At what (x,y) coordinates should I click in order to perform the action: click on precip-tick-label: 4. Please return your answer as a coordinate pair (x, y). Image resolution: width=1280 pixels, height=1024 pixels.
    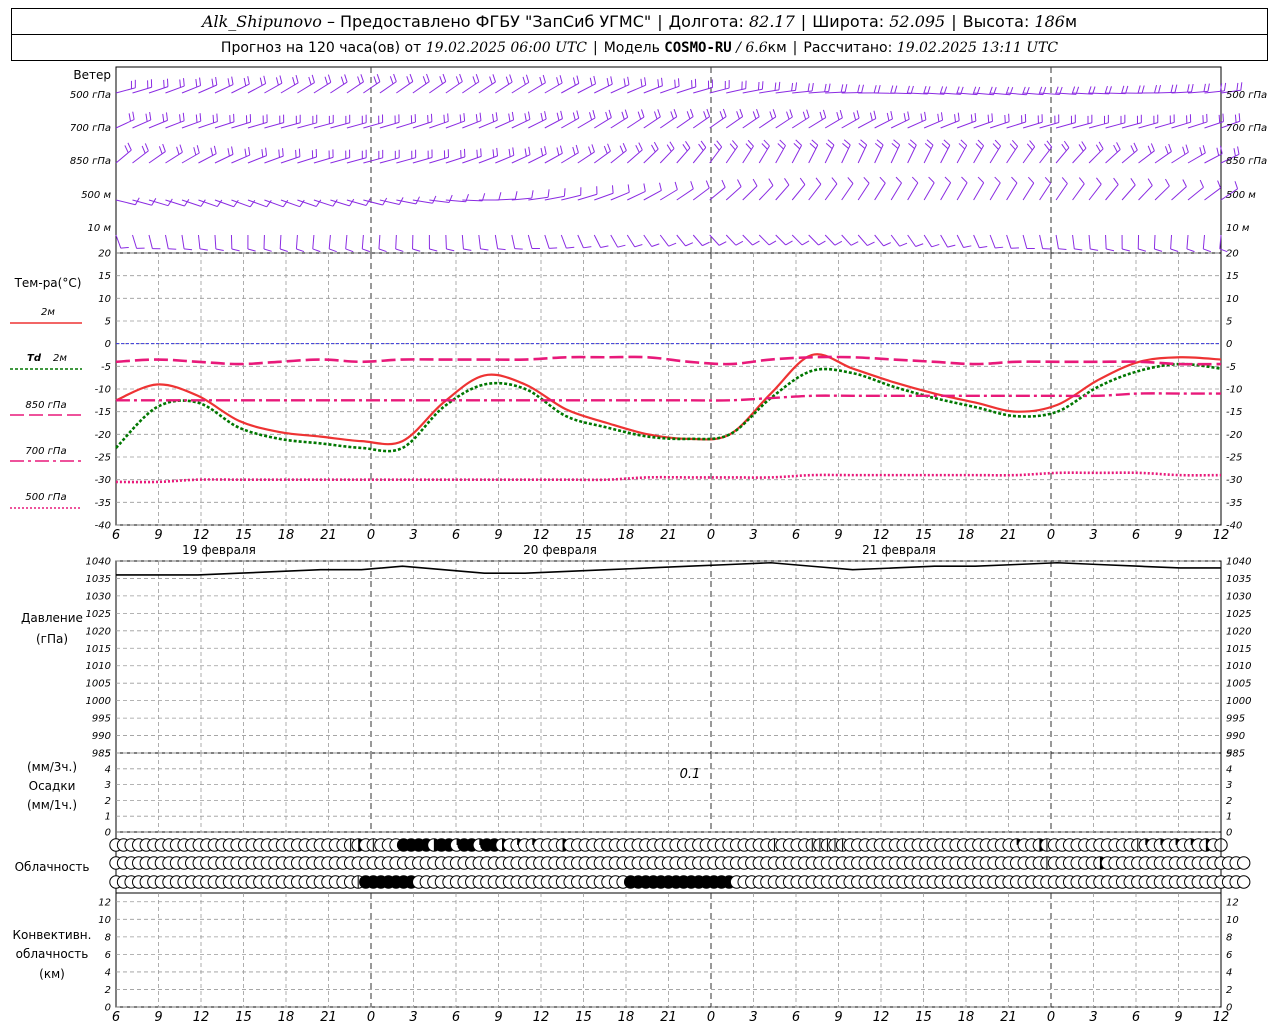
    Looking at the image, I should click on (108, 769).